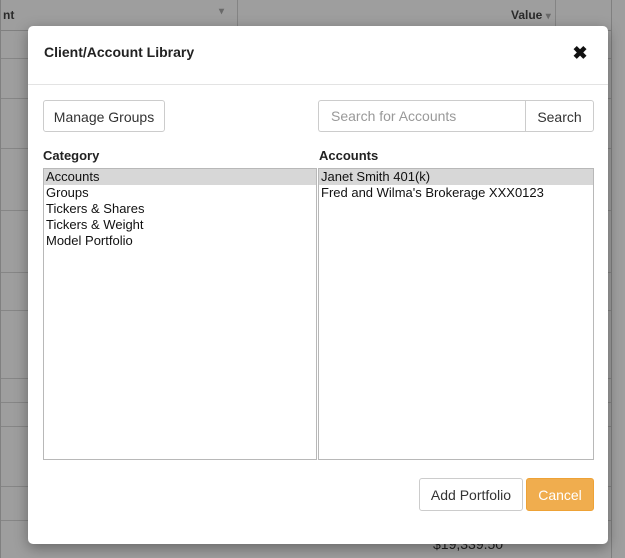 Image resolution: width=625 pixels, height=558 pixels. I want to click on account-item: Janet Smith 401(k), so click(456, 177).